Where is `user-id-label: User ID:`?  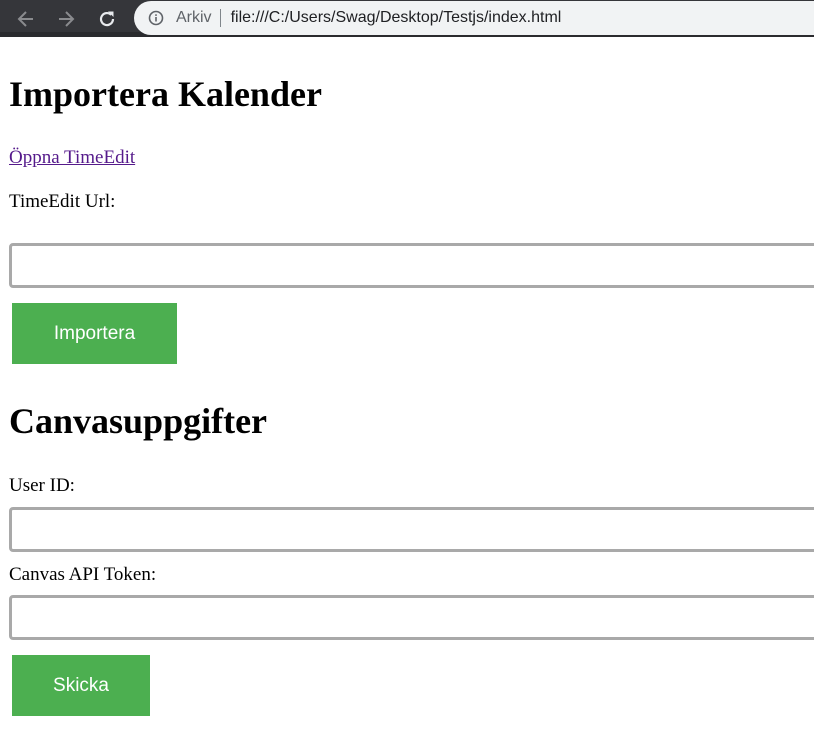
user-id-label: User ID: is located at coordinates (42, 485).